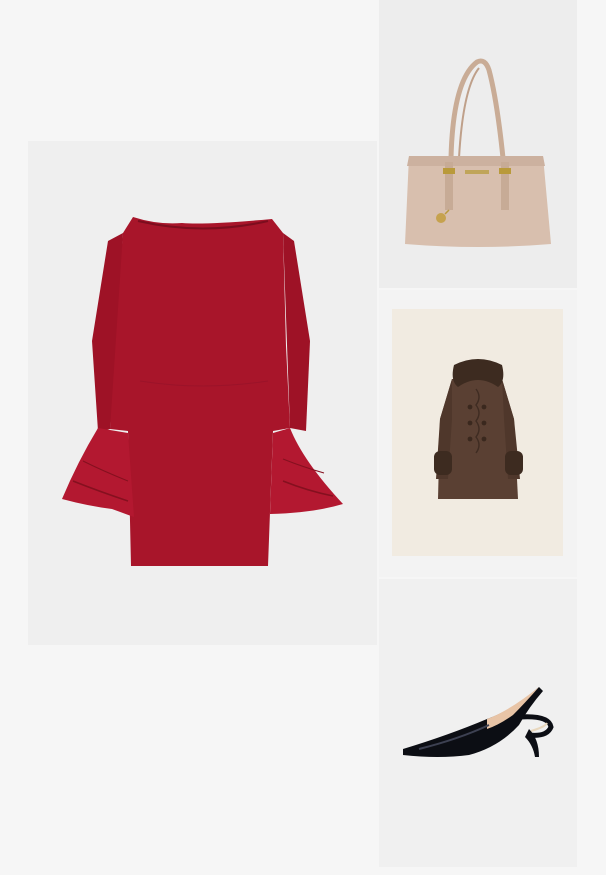 The image size is (606, 875). I want to click on coat-backdrop, so click(477, 432).